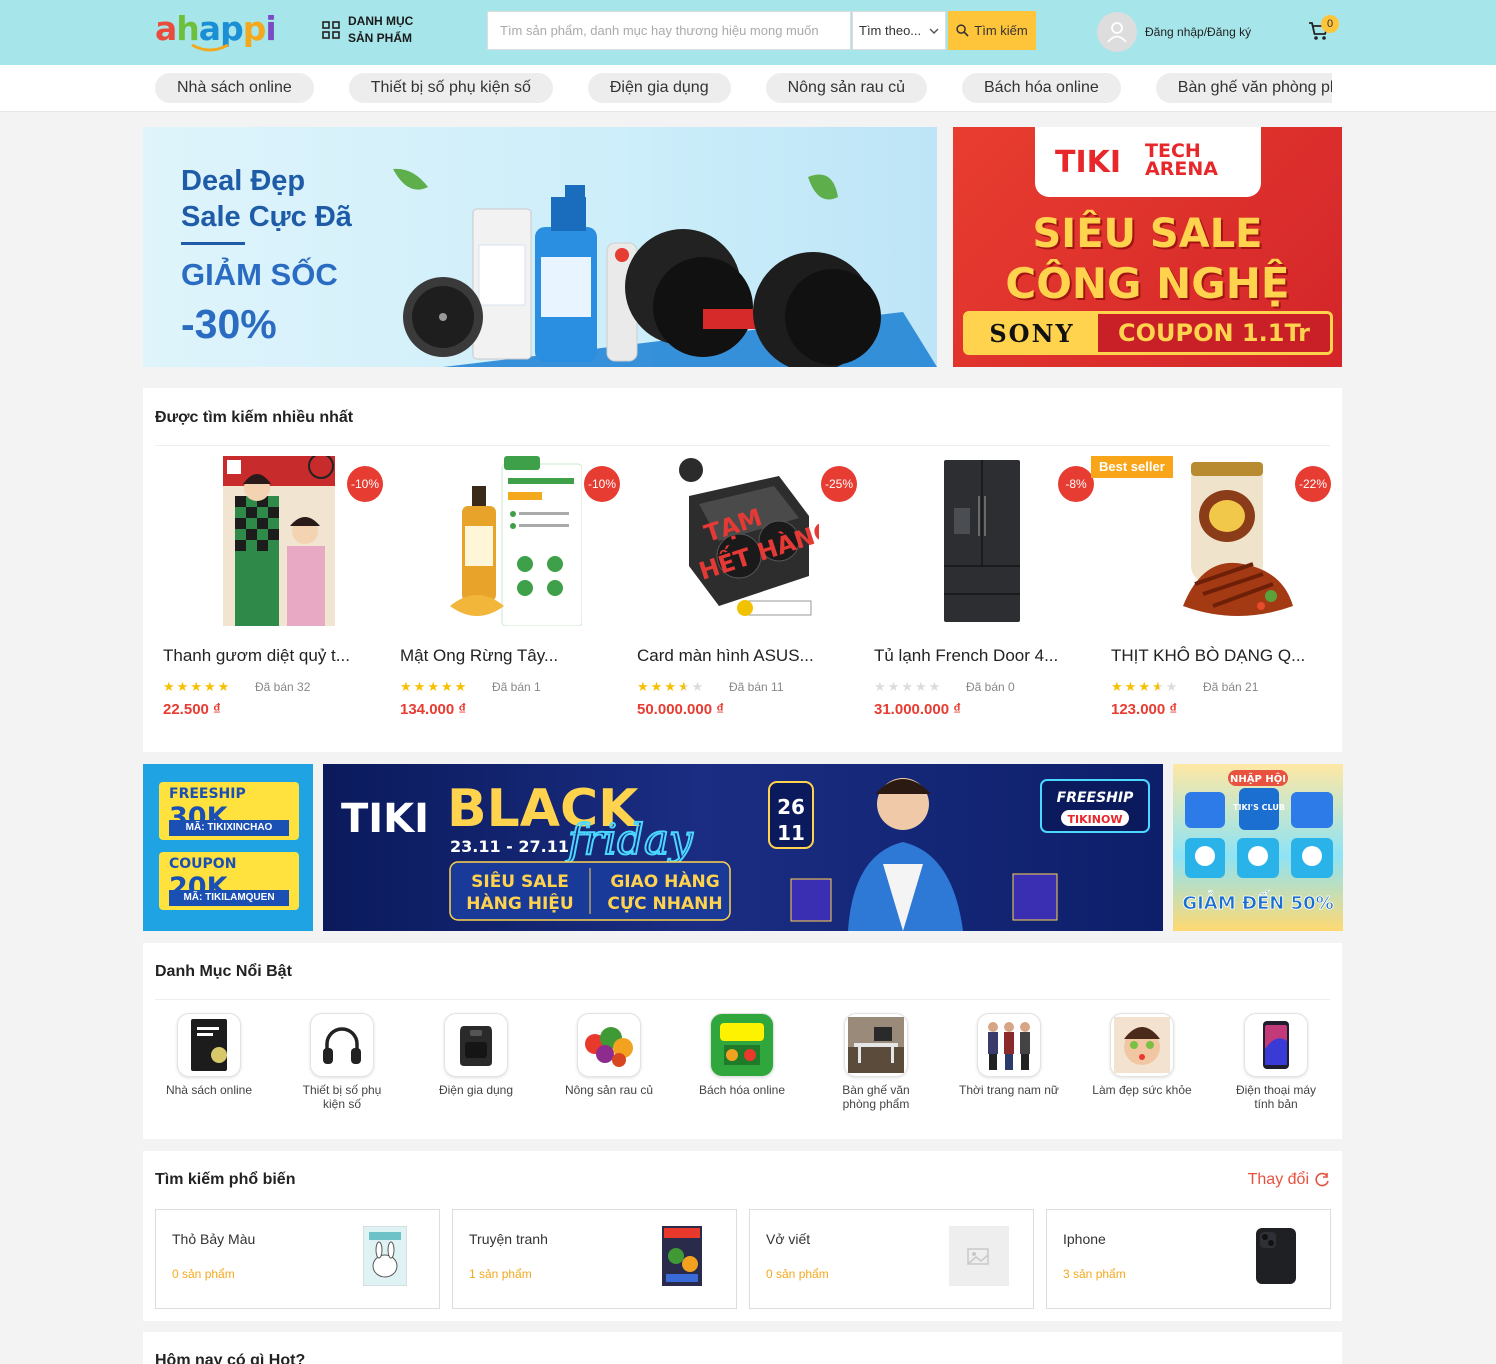 Image resolution: width=1496 pixels, height=1364 pixels. Describe the element at coordinates (756, 687) in the screenshot. I see `sold-count: Đã bán 11` at that location.